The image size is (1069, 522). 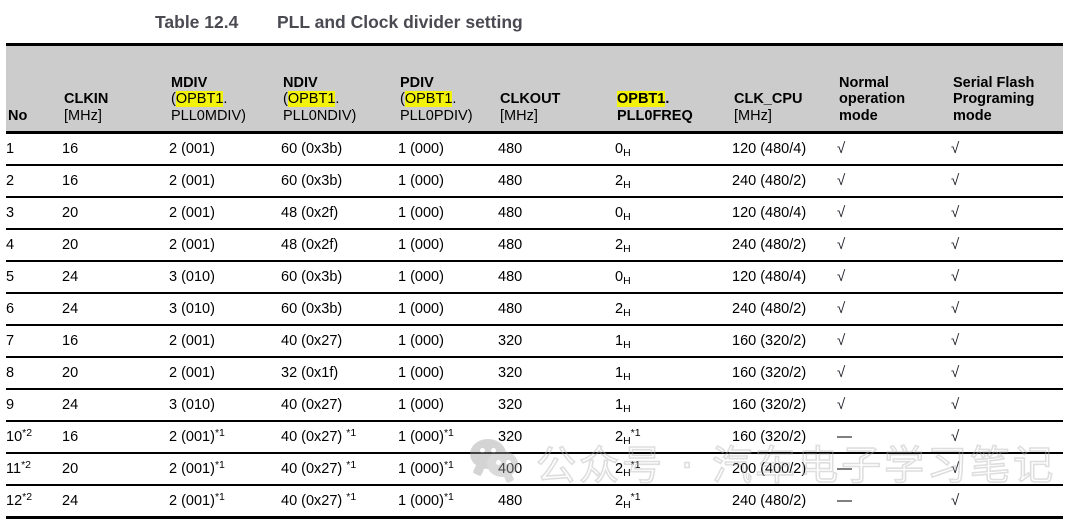 I want to click on cell-pll0freq: 0H, so click(x=673, y=213).